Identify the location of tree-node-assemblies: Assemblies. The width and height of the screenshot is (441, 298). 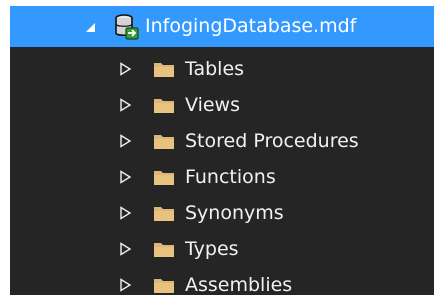
(222, 281).